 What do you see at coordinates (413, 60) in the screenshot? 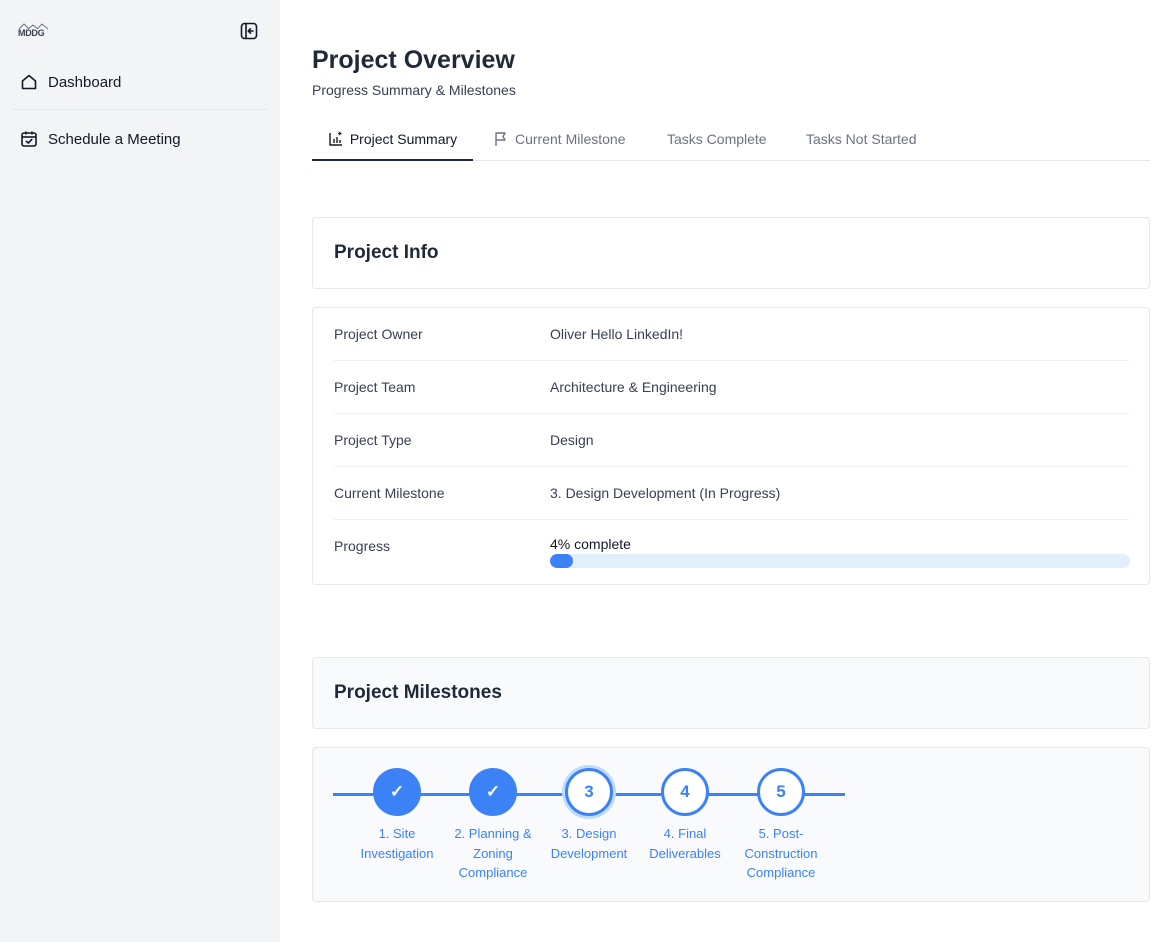
I see `page-title: Project Overview` at bounding box center [413, 60].